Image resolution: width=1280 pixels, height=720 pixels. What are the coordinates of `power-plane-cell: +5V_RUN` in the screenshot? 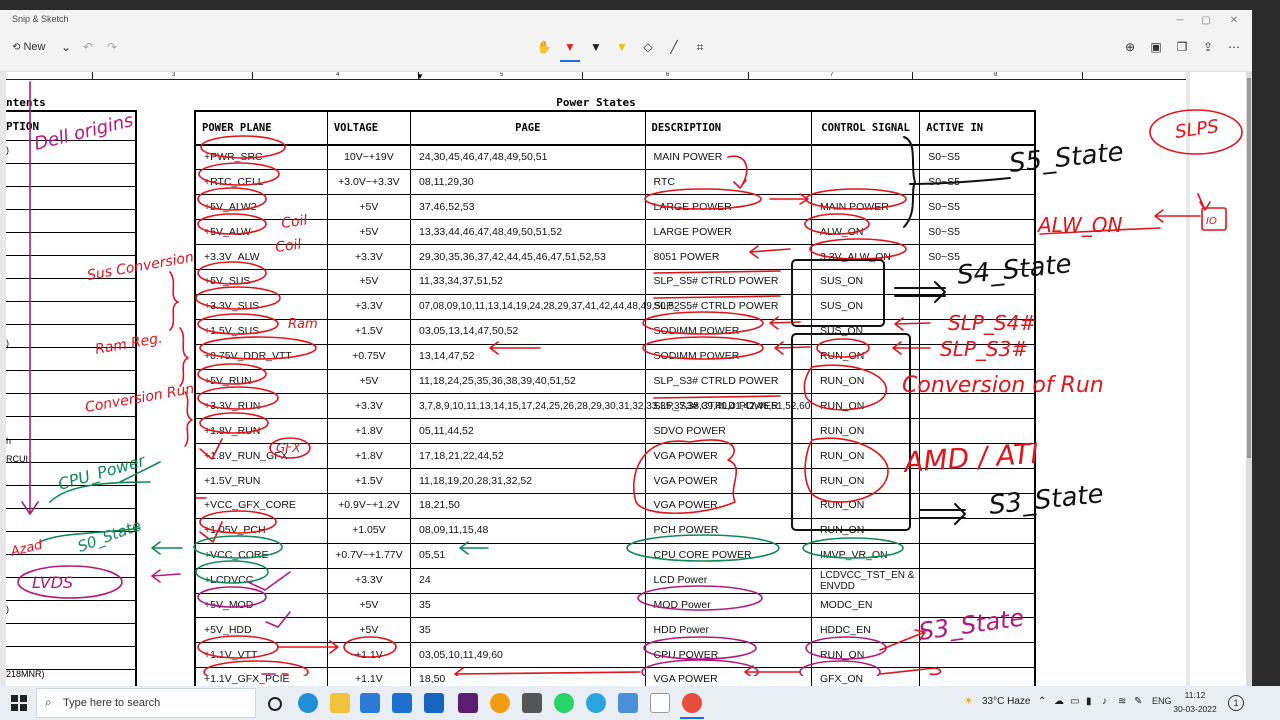 It's located at (261, 381).